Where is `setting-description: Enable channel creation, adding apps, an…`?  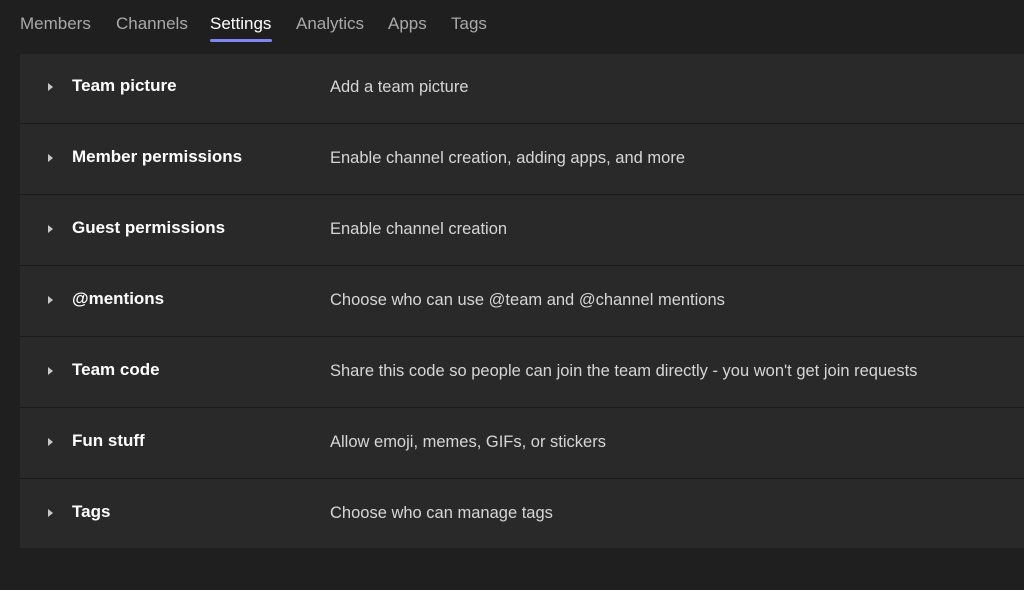 setting-description: Enable channel creation, adding apps, an… is located at coordinates (507, 158).